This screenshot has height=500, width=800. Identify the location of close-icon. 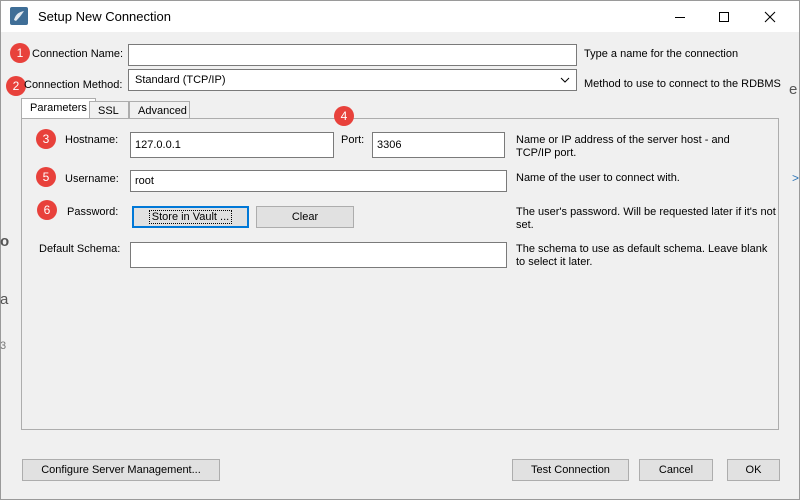
(770, 16).